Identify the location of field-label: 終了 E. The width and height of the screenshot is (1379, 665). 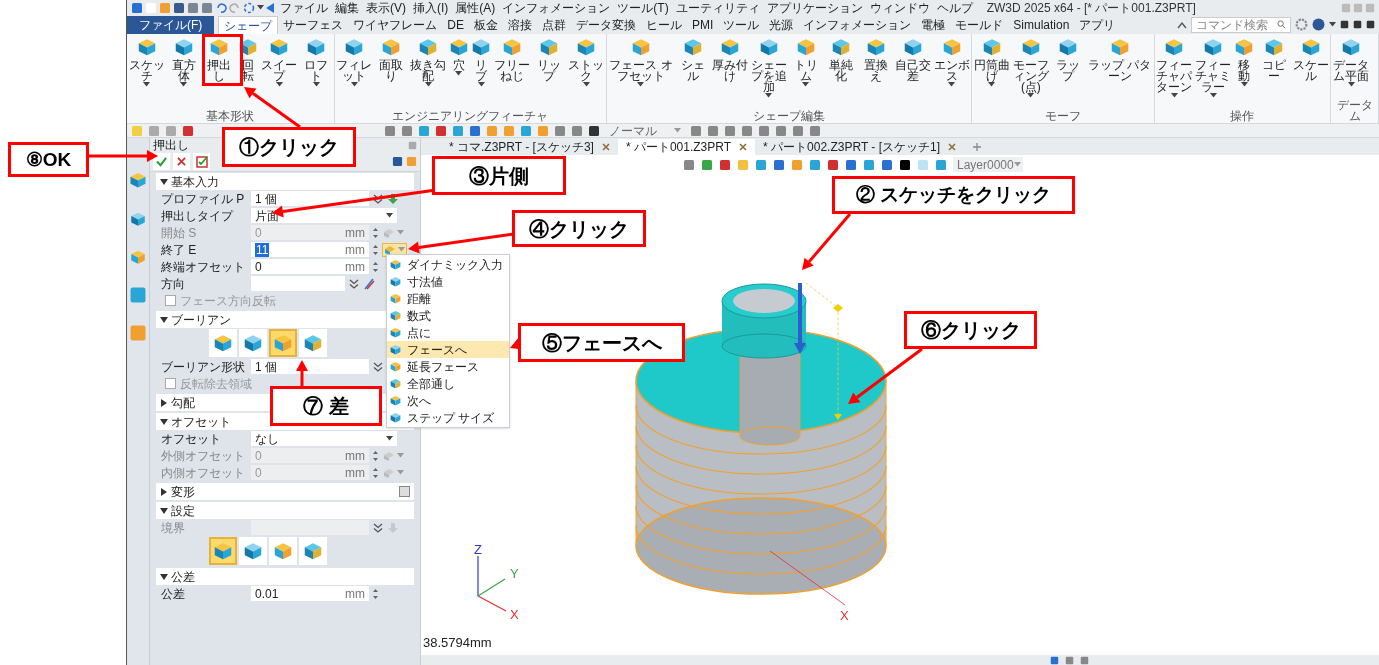
(179, 249).